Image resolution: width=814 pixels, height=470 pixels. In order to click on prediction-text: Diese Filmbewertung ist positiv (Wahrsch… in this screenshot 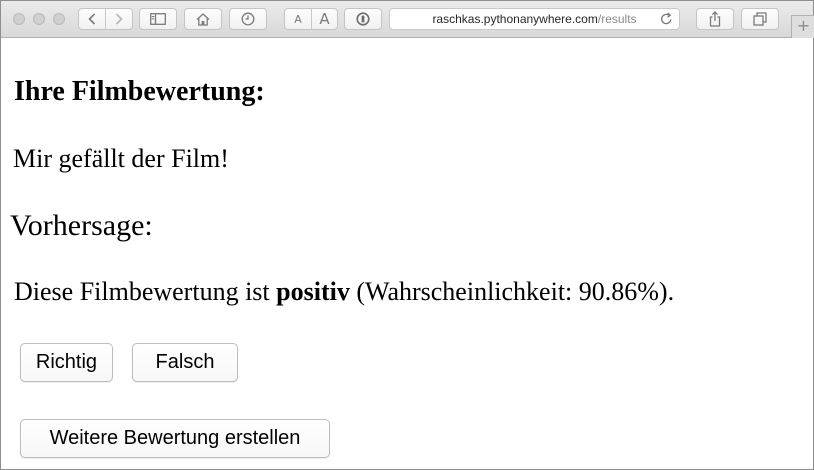, I will do `click(344, 292)`.